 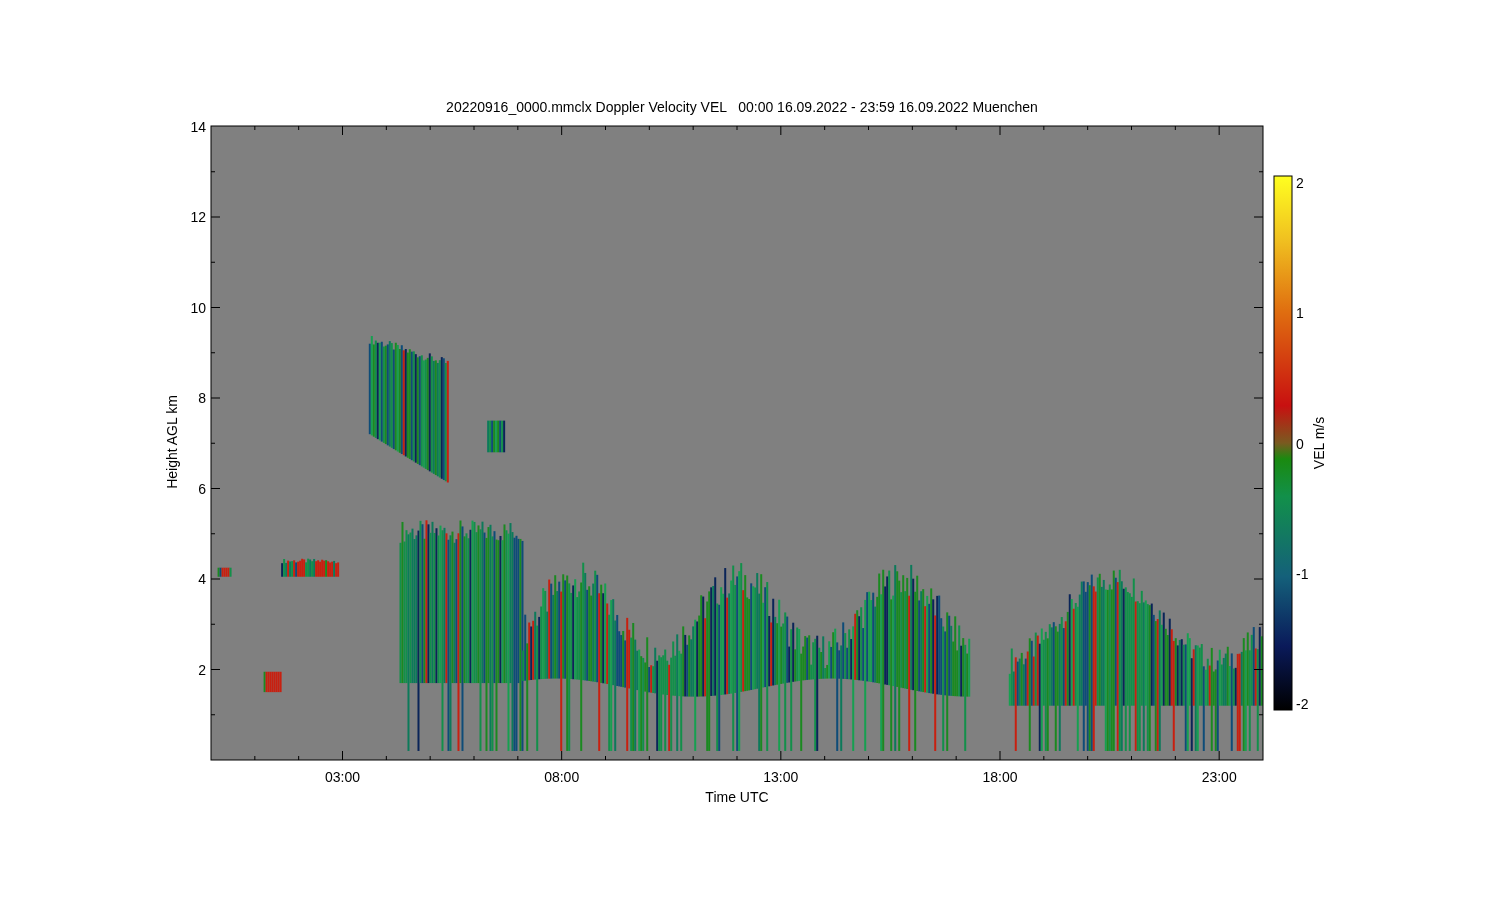 I want to click on color-scale-label: 2, so click(x=1300, y=183).